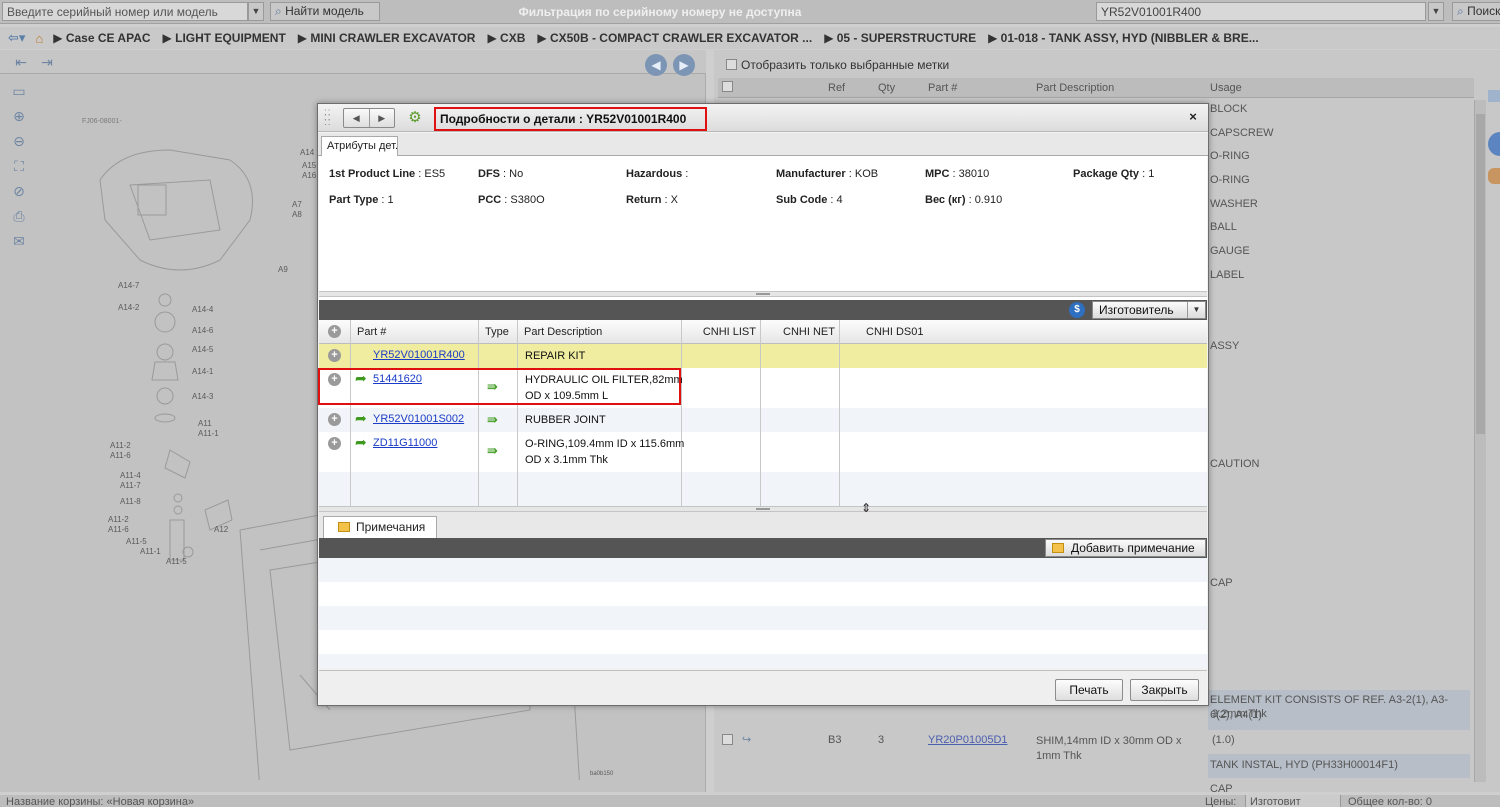 The height and width of the screenshot is (807, 1500). Describe the element at coordinates (1494, 144) in the screenshot. I see `info-icon` at that location.